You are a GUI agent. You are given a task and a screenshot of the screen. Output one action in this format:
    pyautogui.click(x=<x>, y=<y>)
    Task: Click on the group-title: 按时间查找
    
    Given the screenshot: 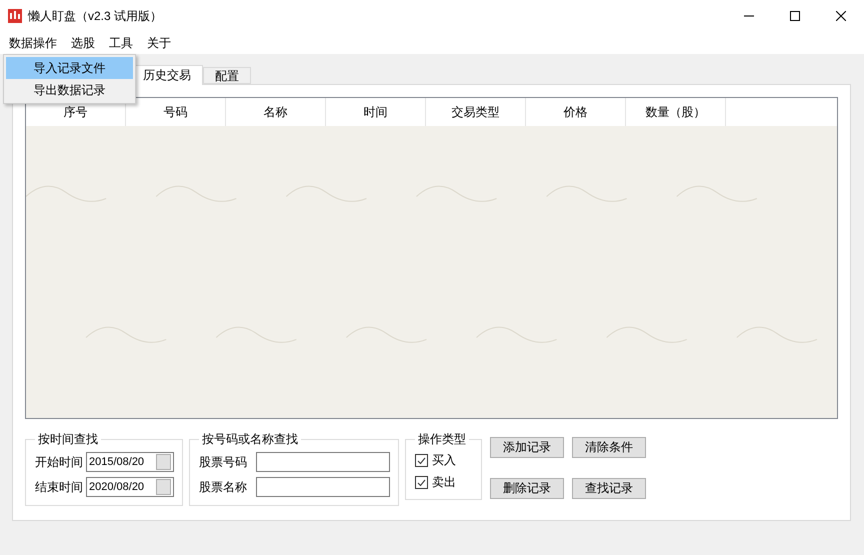 What is the action you would take?
    pyautogui.click(x=68, y=439)
    